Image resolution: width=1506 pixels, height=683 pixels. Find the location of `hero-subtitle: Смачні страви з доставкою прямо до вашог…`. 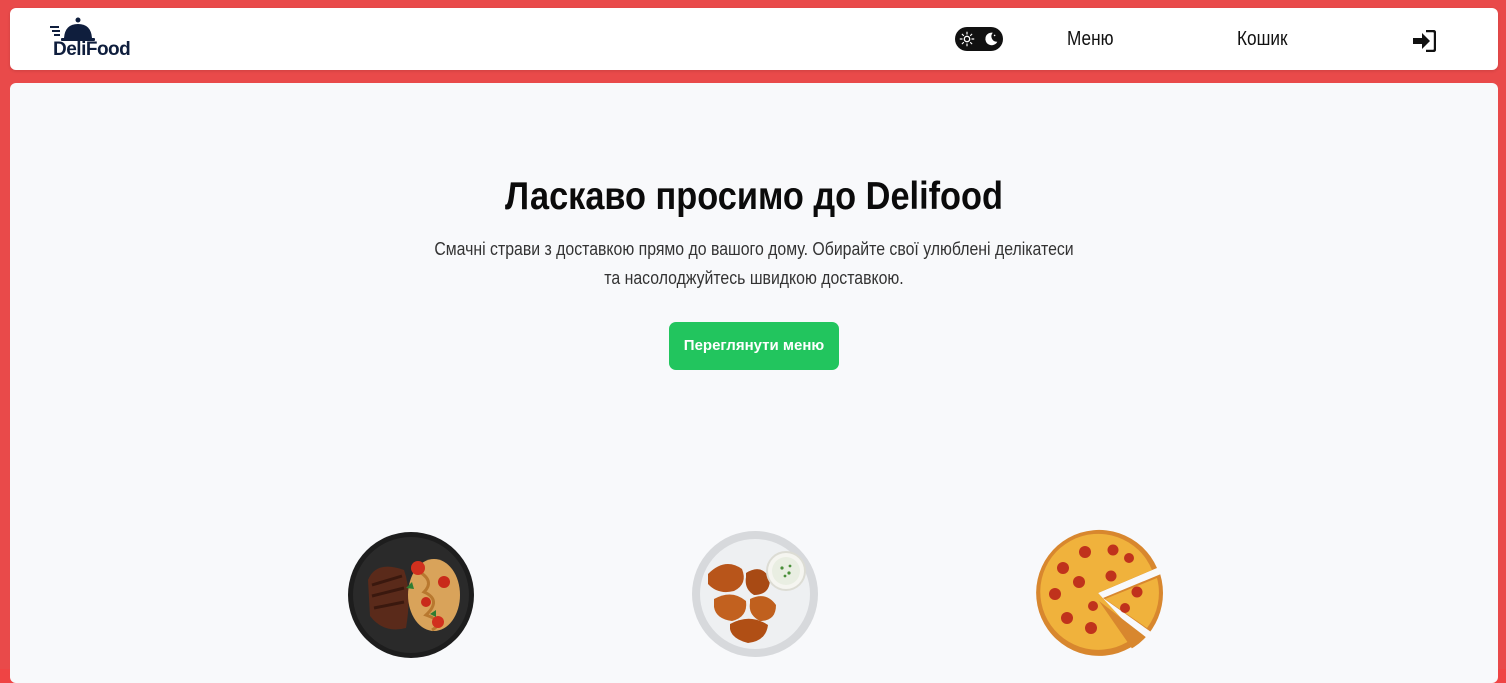

hero-subtitle: Смачні страви з доставкою прямо до вашог… is located at coordinates (754, 263).